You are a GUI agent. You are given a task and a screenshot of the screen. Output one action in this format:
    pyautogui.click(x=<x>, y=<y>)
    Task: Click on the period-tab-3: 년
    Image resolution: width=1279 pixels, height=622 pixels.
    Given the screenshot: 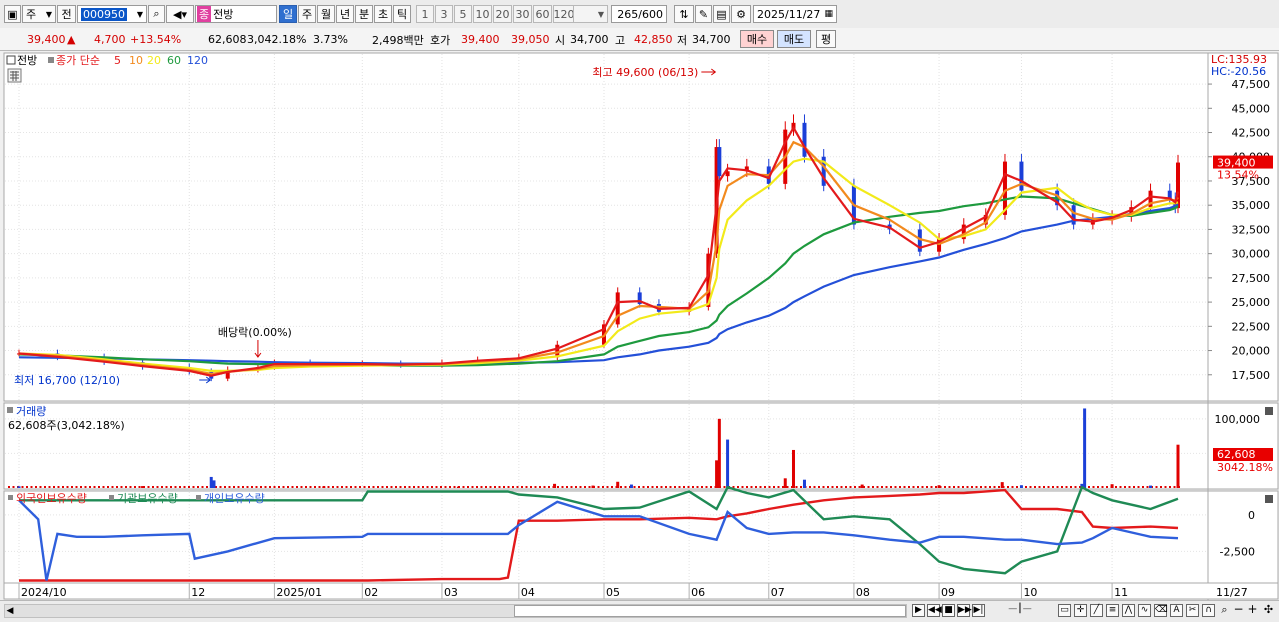 What is the action you would take?
    pyautogui.click(x=345, y=14)
    